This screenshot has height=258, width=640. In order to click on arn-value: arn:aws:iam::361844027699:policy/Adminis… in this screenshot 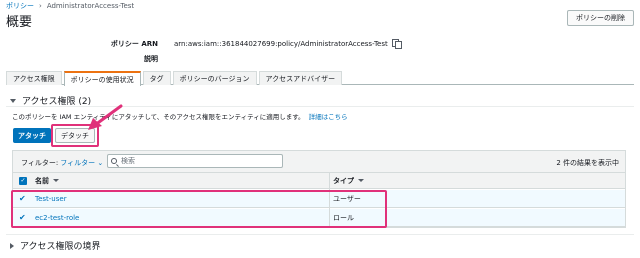, I will do `click(288, 44)`.